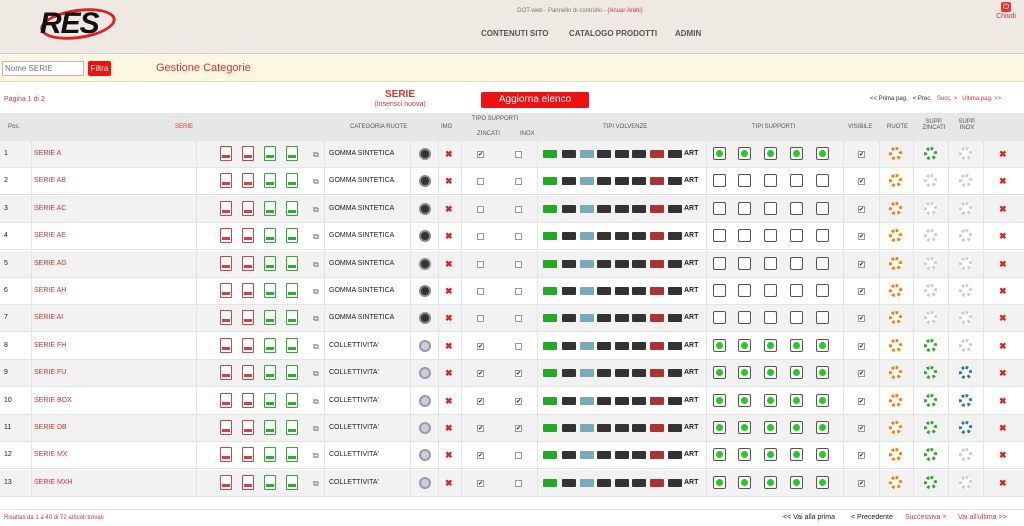  I want to click on serie-name-link: SERIE FU, so click(50, 372).